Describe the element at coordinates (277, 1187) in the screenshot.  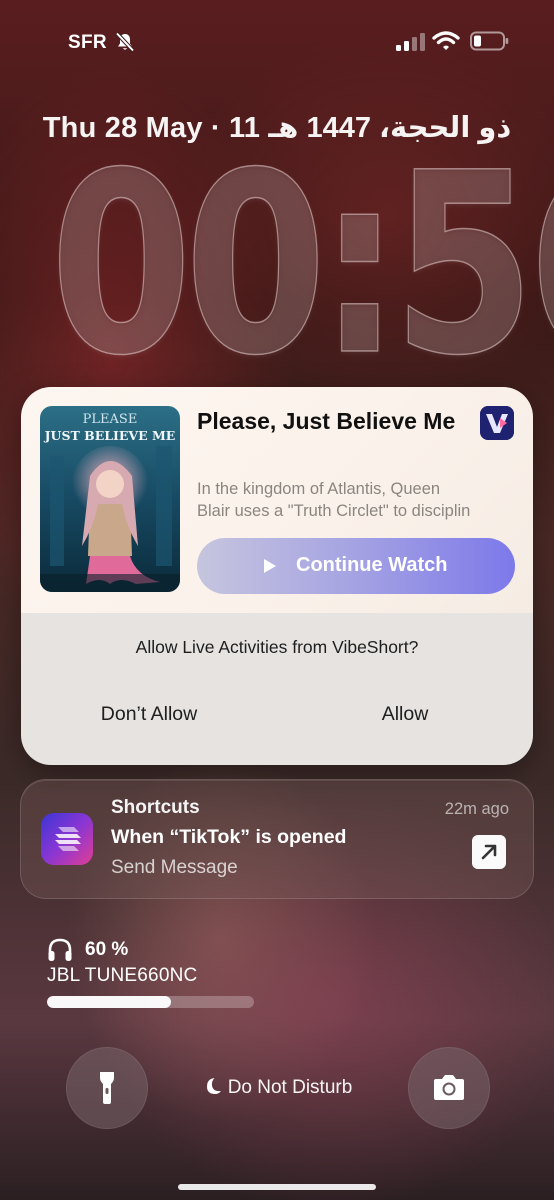
I see `home-indicator` at that location.